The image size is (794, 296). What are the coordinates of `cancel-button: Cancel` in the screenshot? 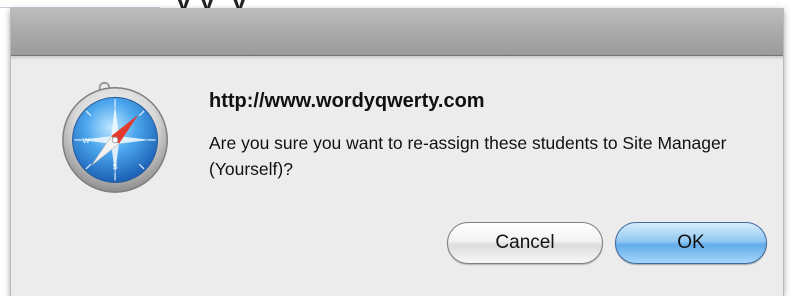 It's located at (525, 243).